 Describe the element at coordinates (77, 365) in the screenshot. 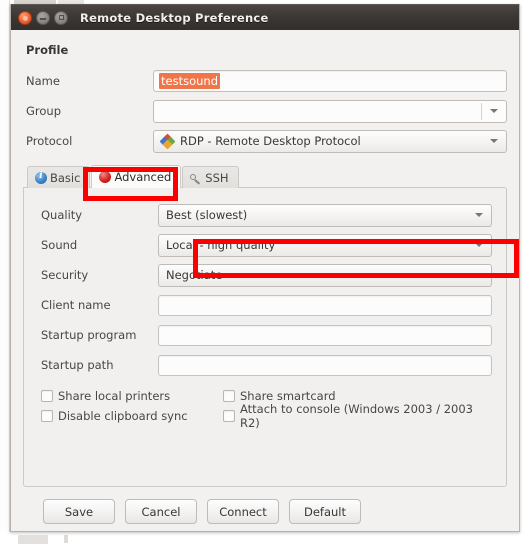

I see `startup-path-label: Startup path` at that location.